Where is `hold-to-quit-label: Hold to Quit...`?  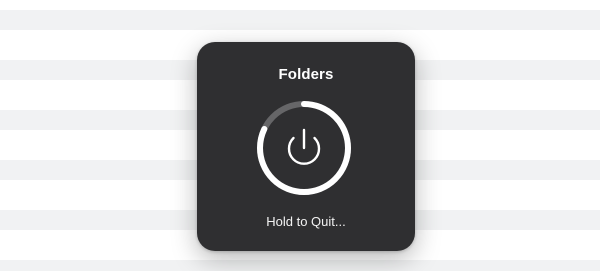 hold-to-quit-label: Hold to Quit... is located at coordinates (306, 221).